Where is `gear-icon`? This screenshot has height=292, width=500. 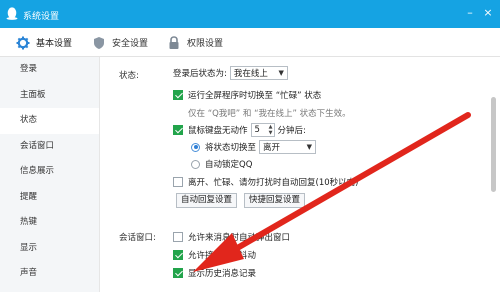 gear-icon is located at coordinates (23, 42).